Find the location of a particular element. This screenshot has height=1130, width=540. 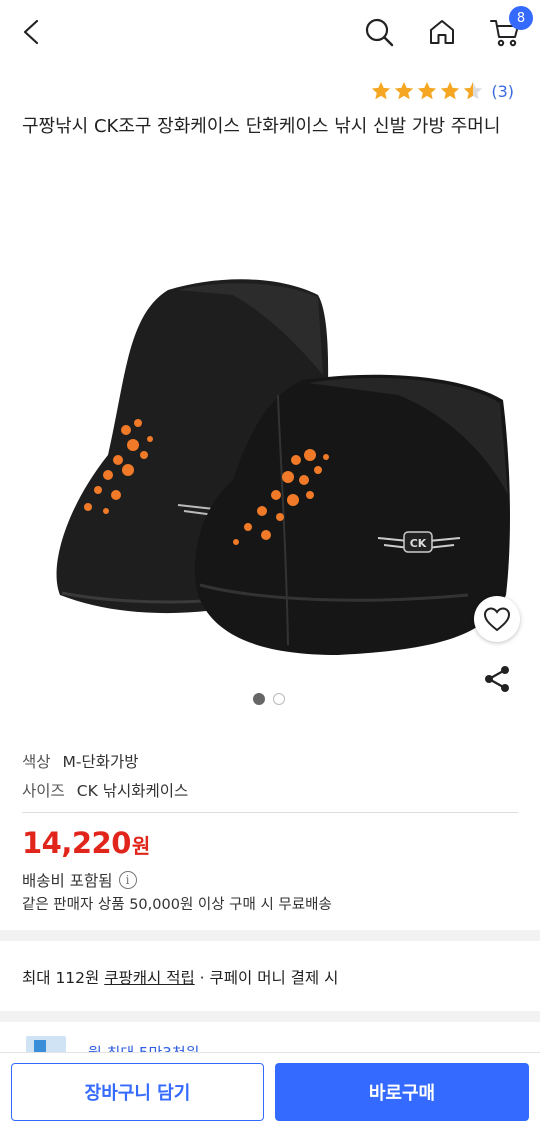

top-app-bar: 8 is located at coordinates (270, 35).